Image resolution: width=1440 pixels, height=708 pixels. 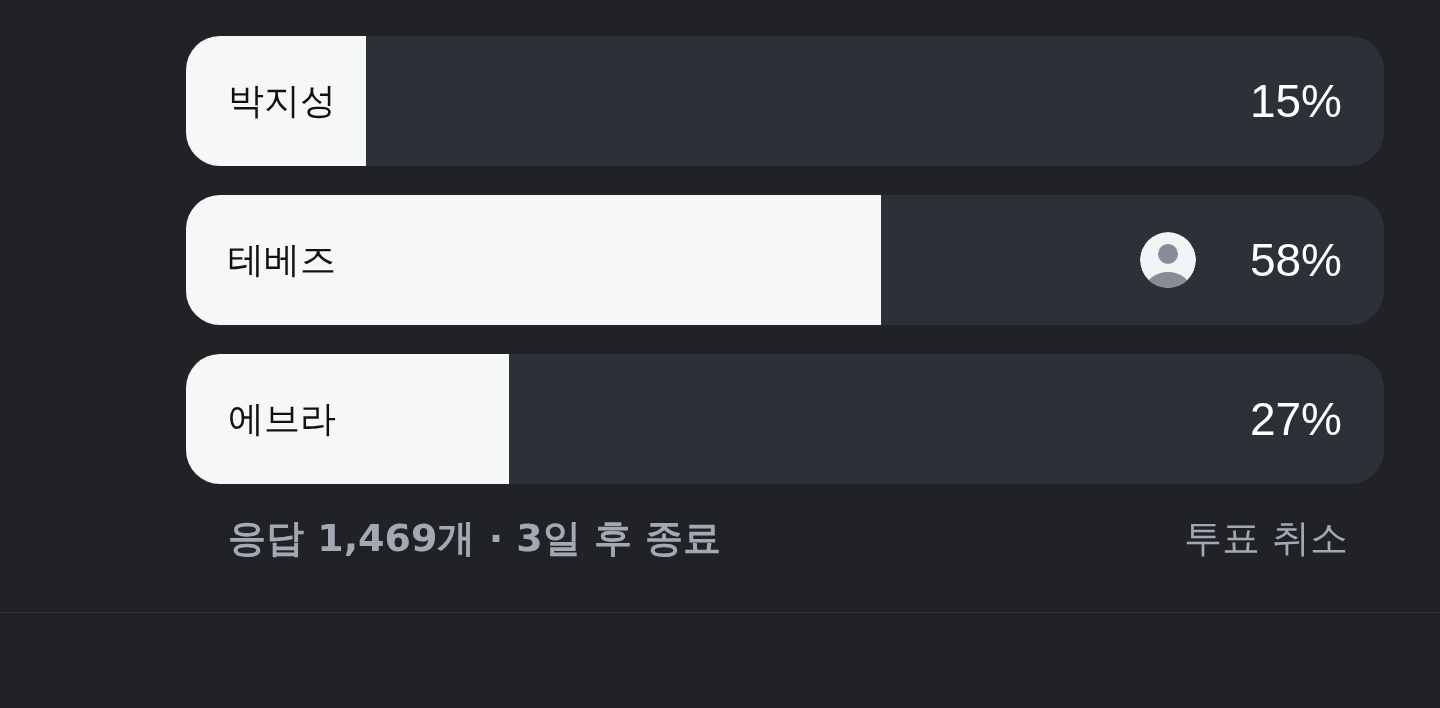 What do you see at coordinates (282, 100) in the screenshot?
I see `option-label: 박지성` at bounding box center [282, 100].